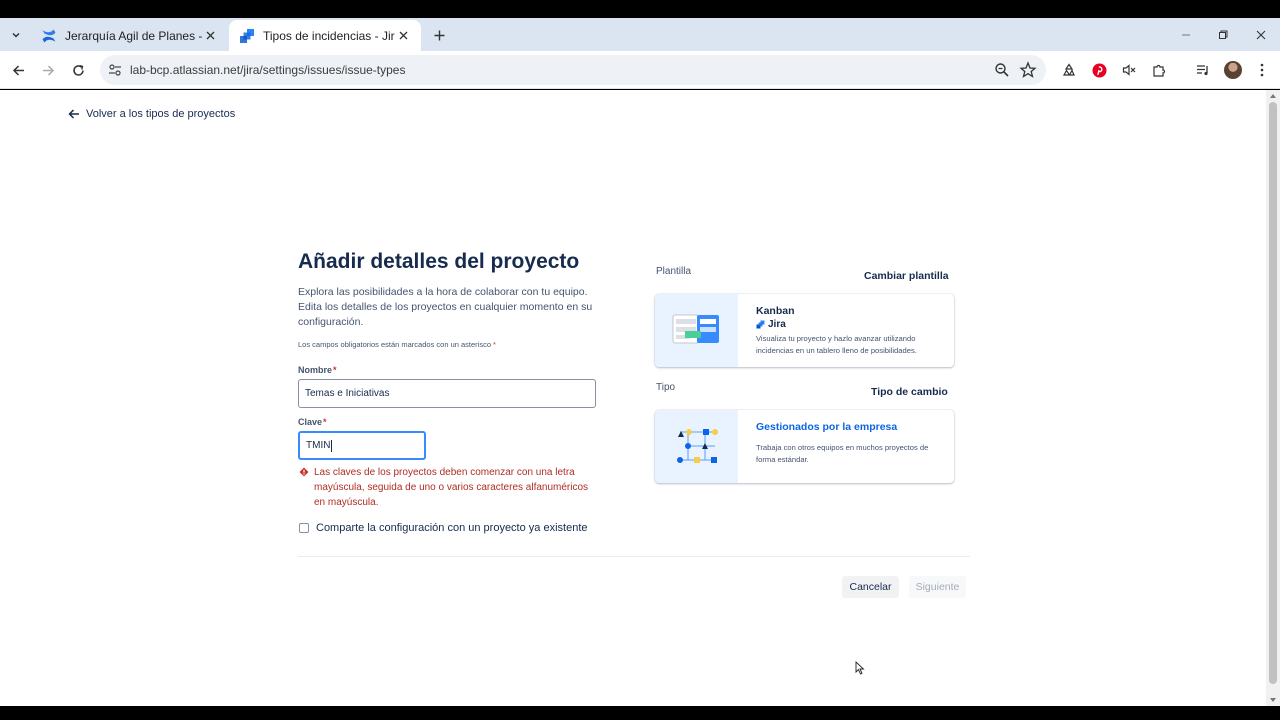 This screenshot has height=720, width=1280. Describe the element at coordinates (1261, 35) in the screenshot. I see `close-window-icon` at that location.